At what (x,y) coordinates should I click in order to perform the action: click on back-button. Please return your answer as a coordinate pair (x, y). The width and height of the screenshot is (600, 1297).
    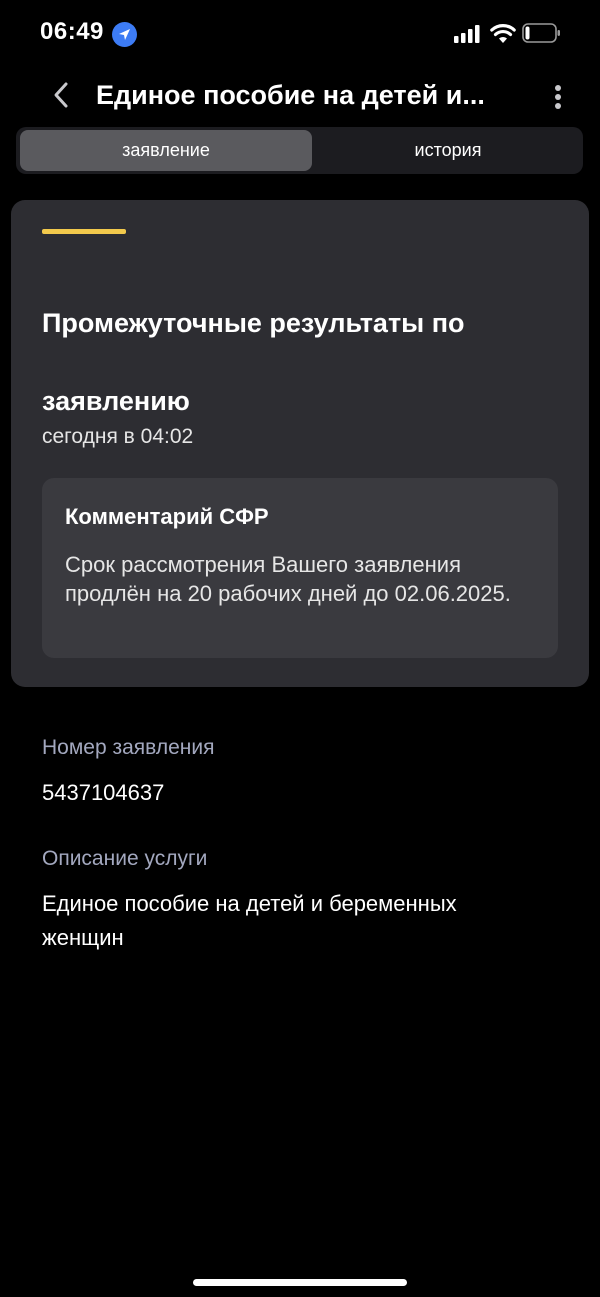
    Looking at the image, I should click on (61, 95).